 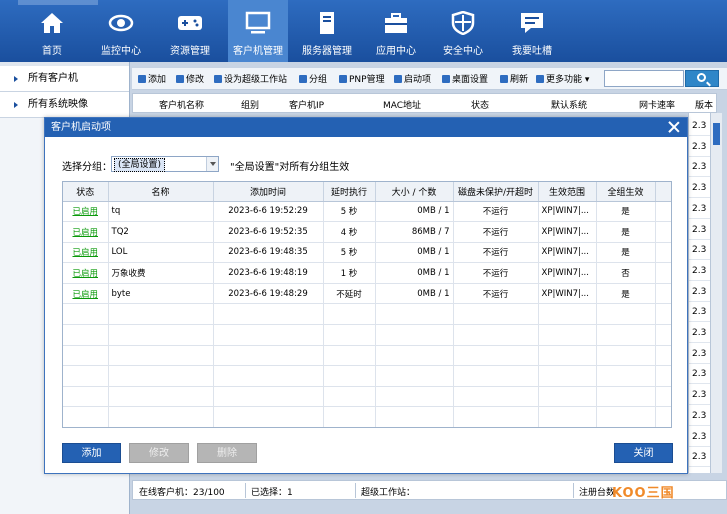 What do you see at coordinates (349, 192) in the screenshot?
I see `column-header: 延时执行` at bounding box center [349, 192].